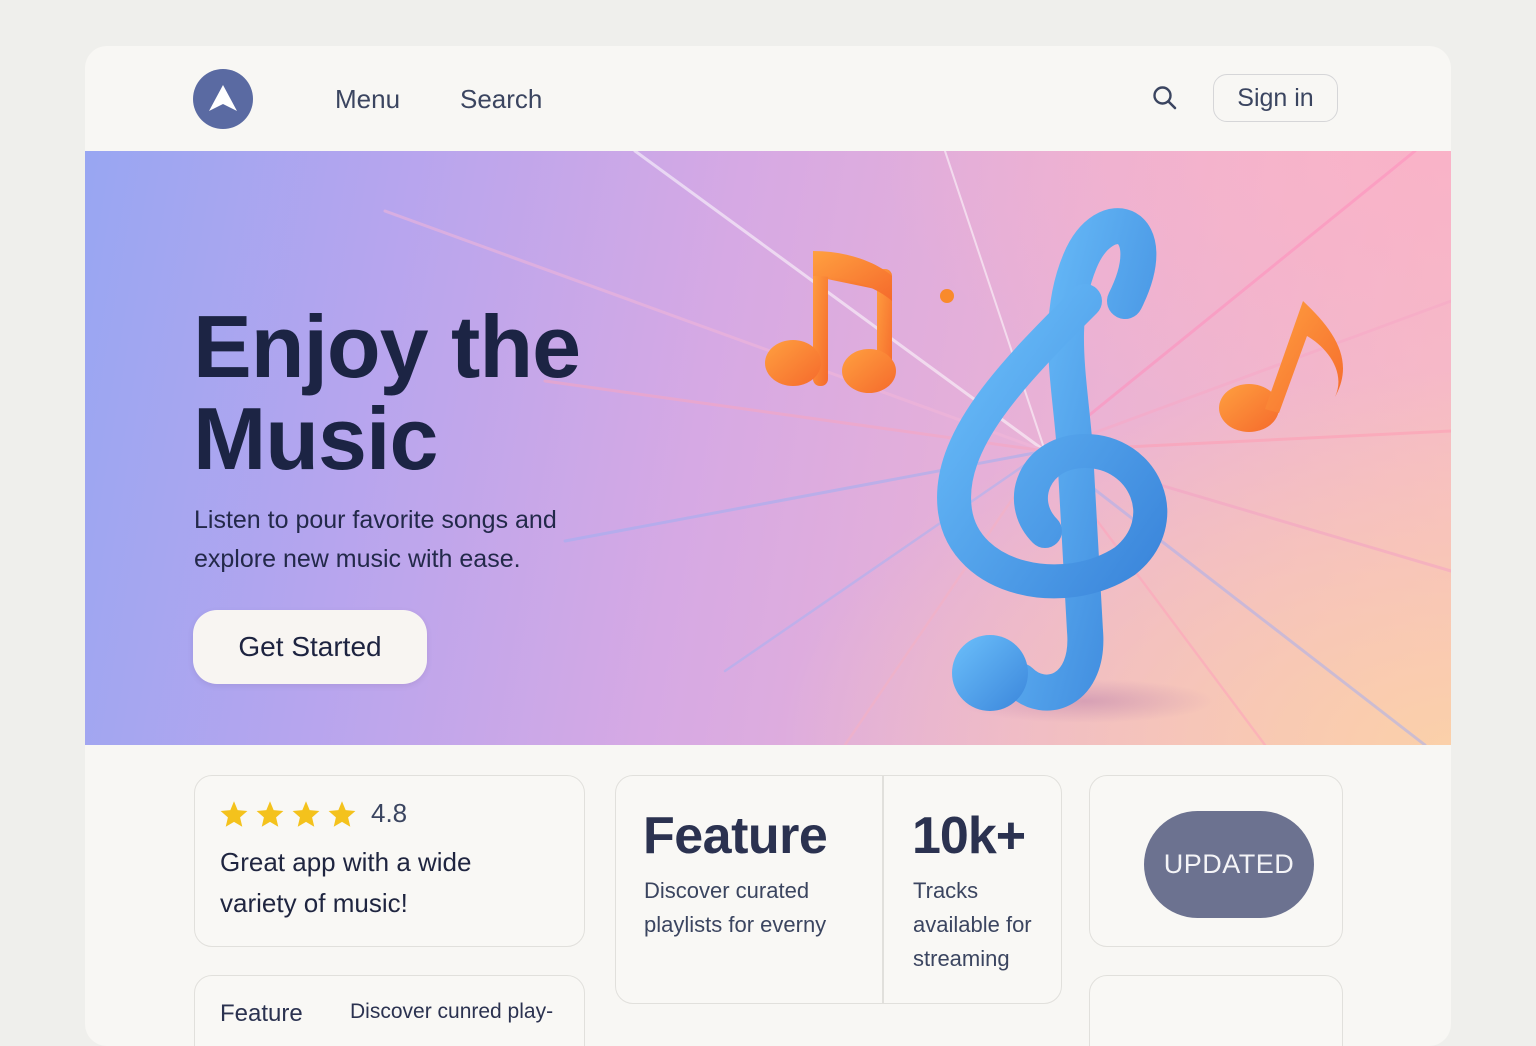 The width and height of the screenshot is (1536, 1046). What do you see at coordinates (367, 99) in the screenshot?
I see `nav-menu: Menu` at bounding box center [367, 99].